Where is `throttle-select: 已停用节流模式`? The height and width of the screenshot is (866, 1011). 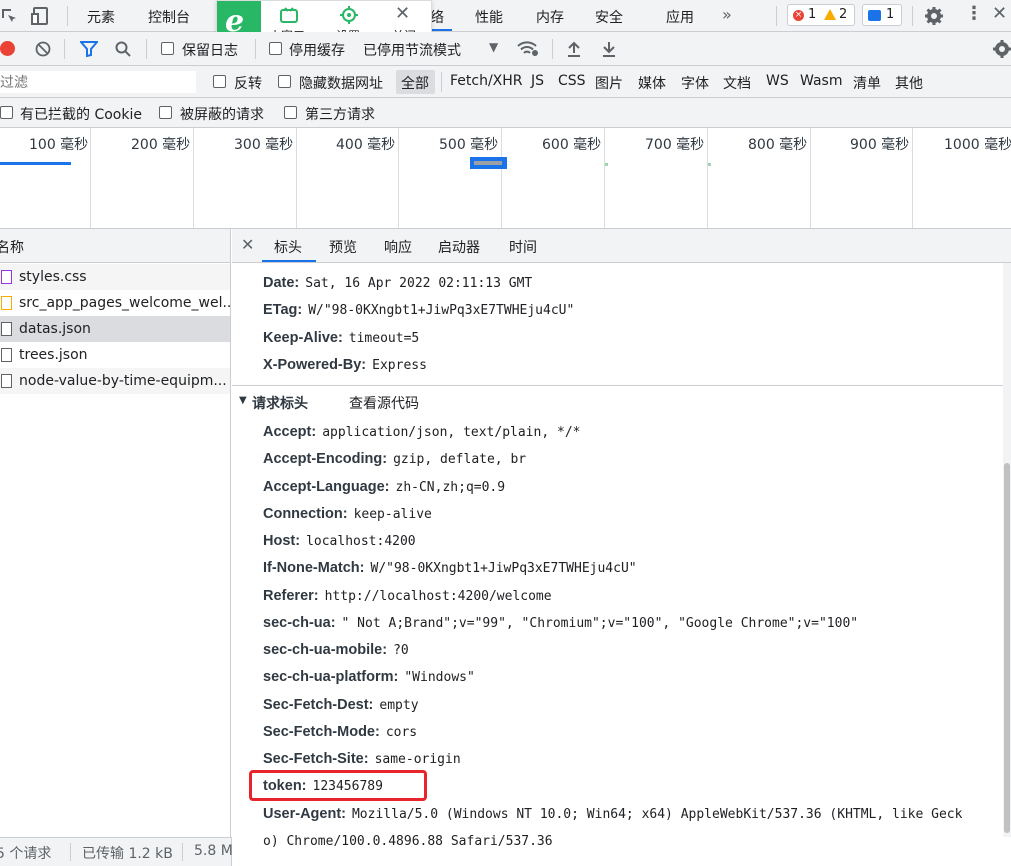 throttle-select: 已停用节流模式 is located at coordinates (412, 50).